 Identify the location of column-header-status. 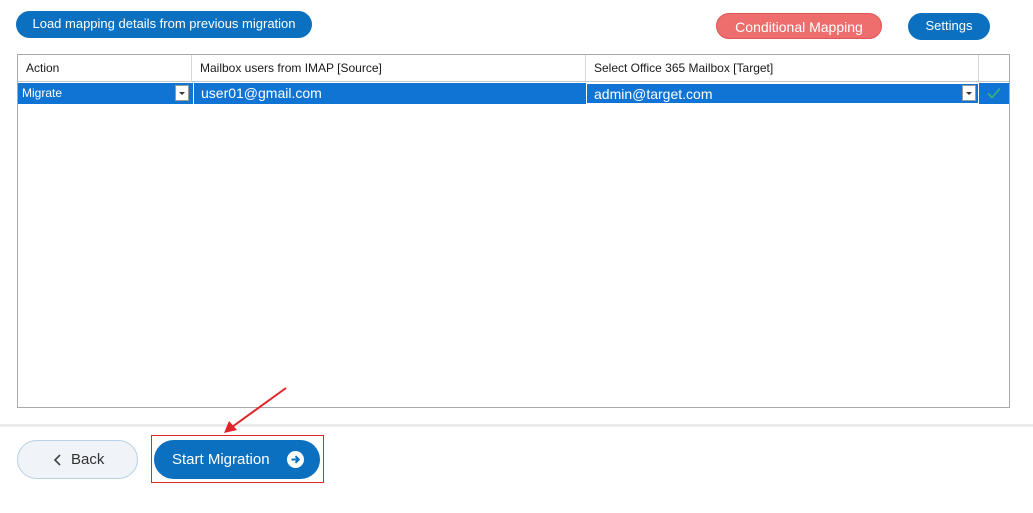
(994, 68).